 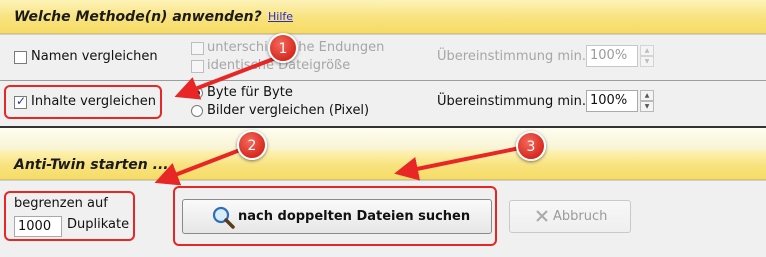 I want to click on annotation-badge-3: 3, so click(x=531, y=146).